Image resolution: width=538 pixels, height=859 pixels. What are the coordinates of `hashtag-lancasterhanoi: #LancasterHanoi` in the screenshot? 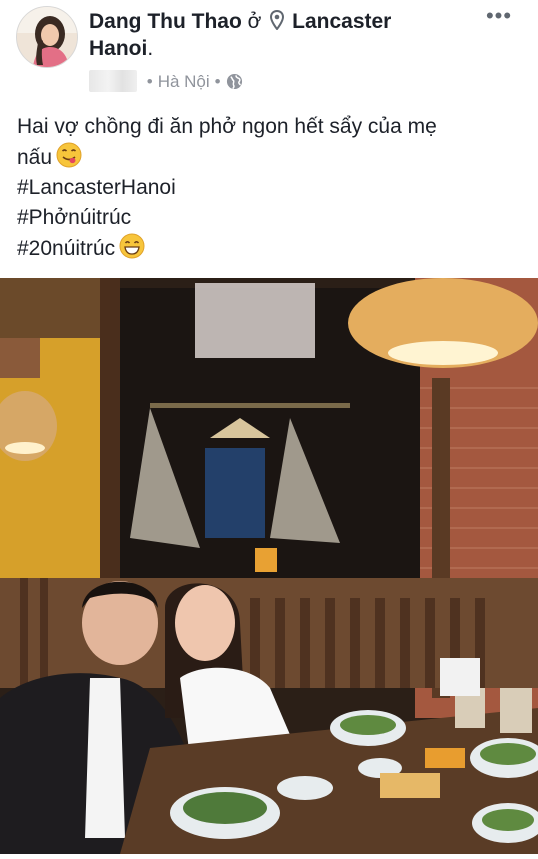 It's located at (269, 188).